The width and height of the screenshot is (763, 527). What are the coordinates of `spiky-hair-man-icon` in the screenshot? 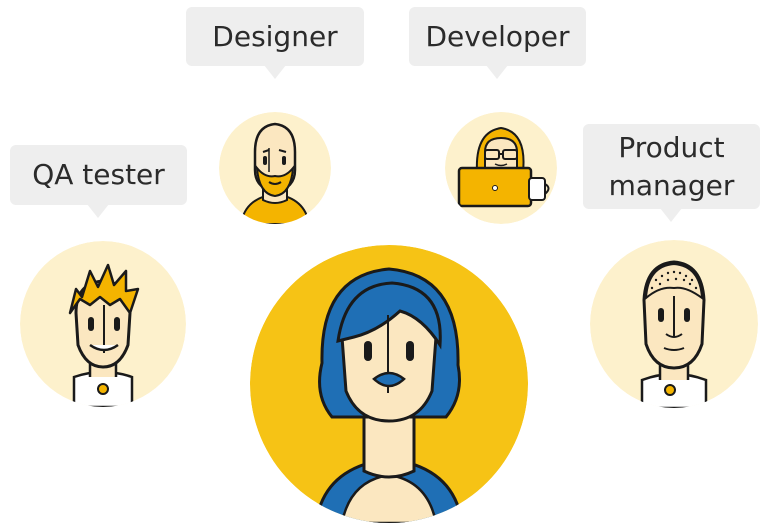 It's located at (103, 324).